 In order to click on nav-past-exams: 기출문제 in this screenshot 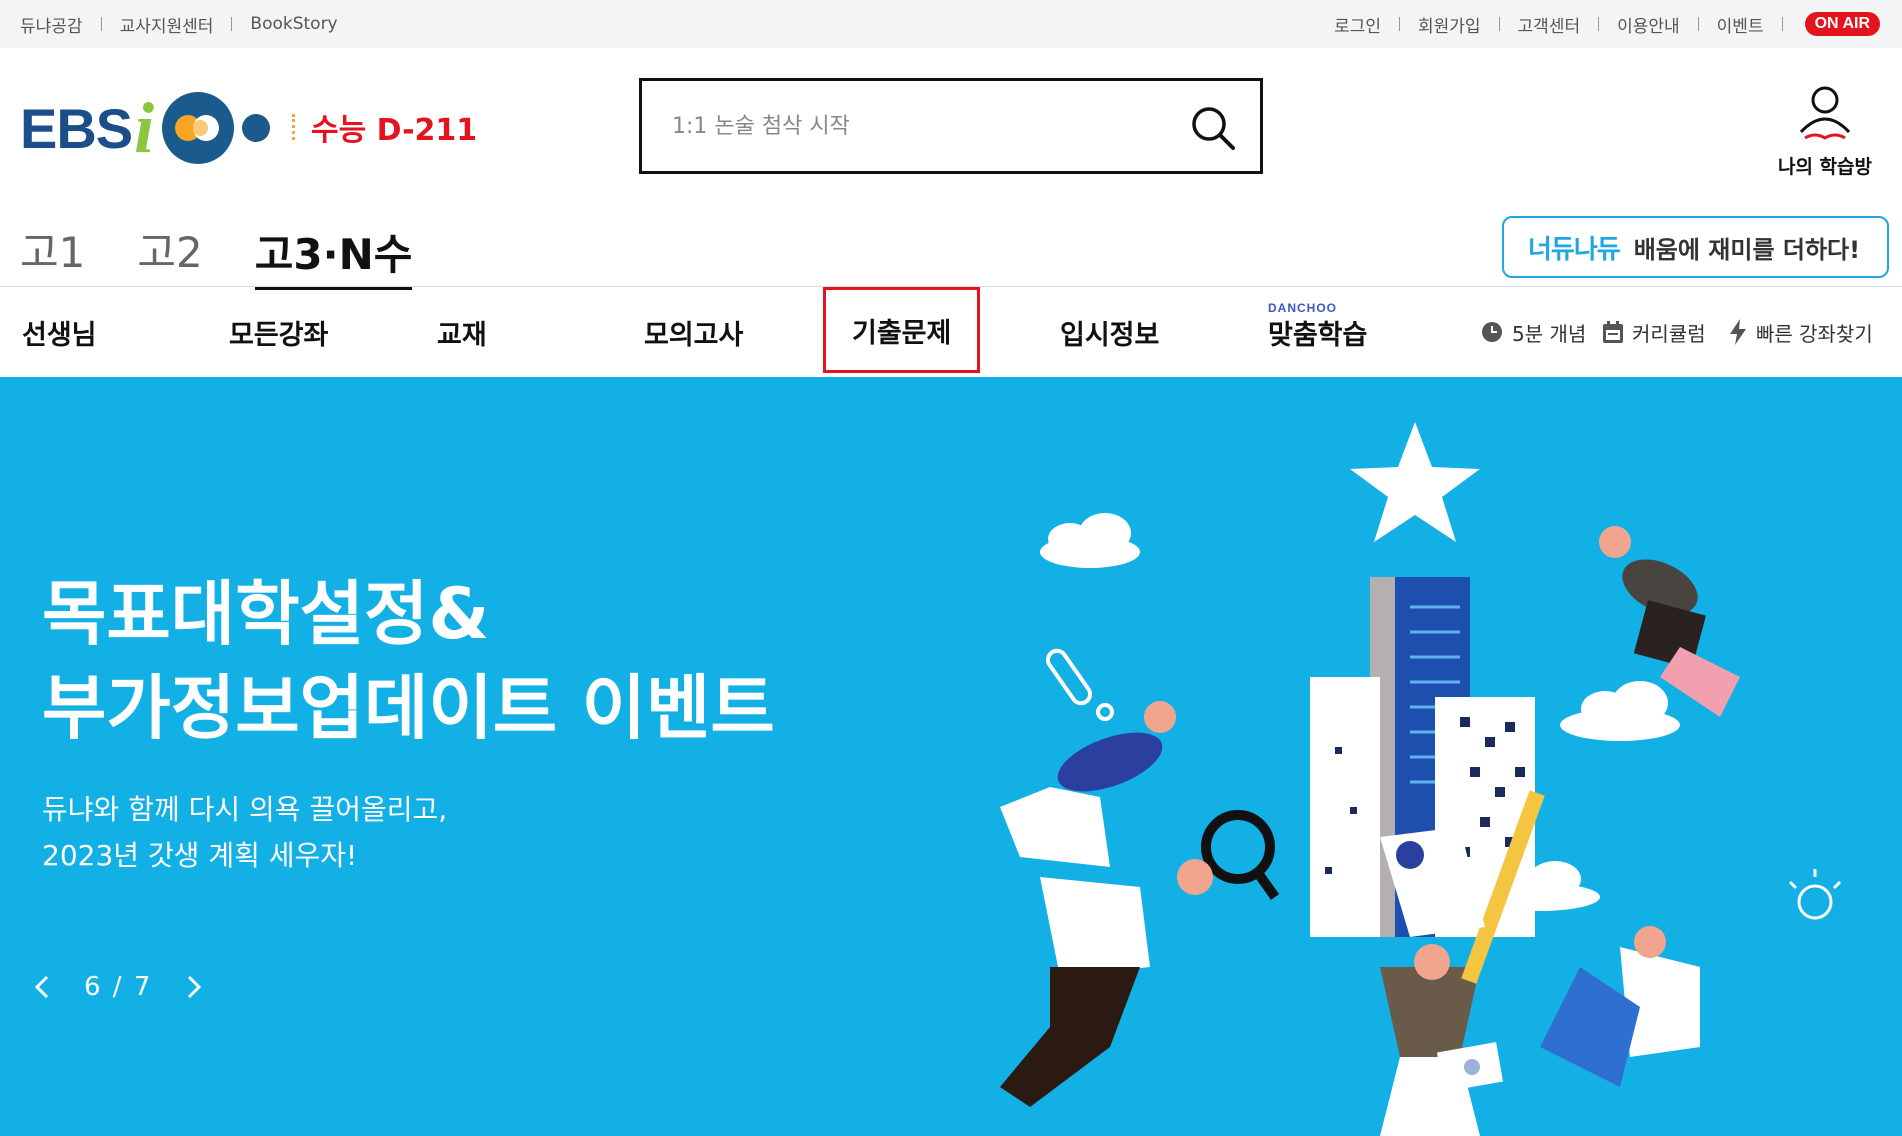, I will do `click(902, 330)`.